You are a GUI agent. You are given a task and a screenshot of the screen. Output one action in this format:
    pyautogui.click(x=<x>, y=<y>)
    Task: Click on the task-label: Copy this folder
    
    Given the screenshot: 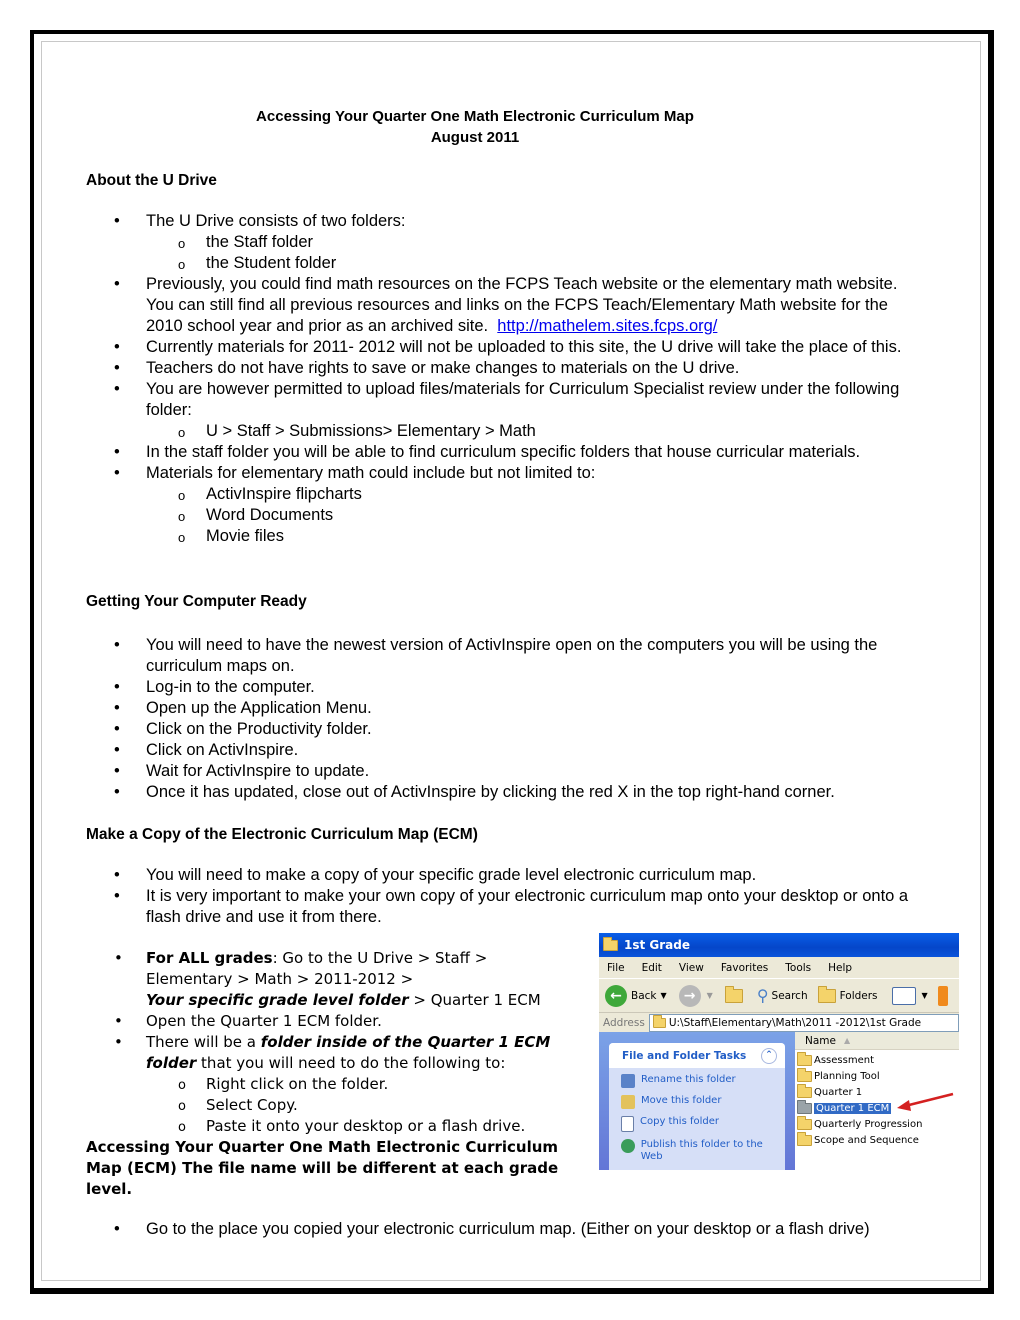 What is the action you would take?
    pyautogui.click(x=679, y=1121)
    